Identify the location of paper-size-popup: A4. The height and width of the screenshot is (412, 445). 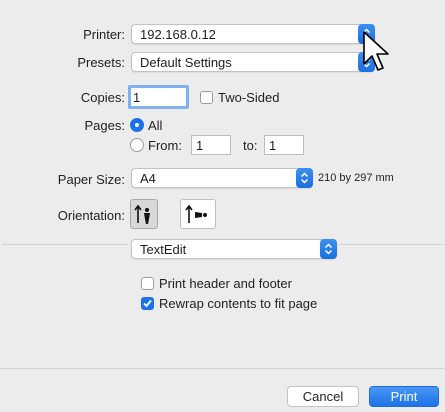
(222, 178).